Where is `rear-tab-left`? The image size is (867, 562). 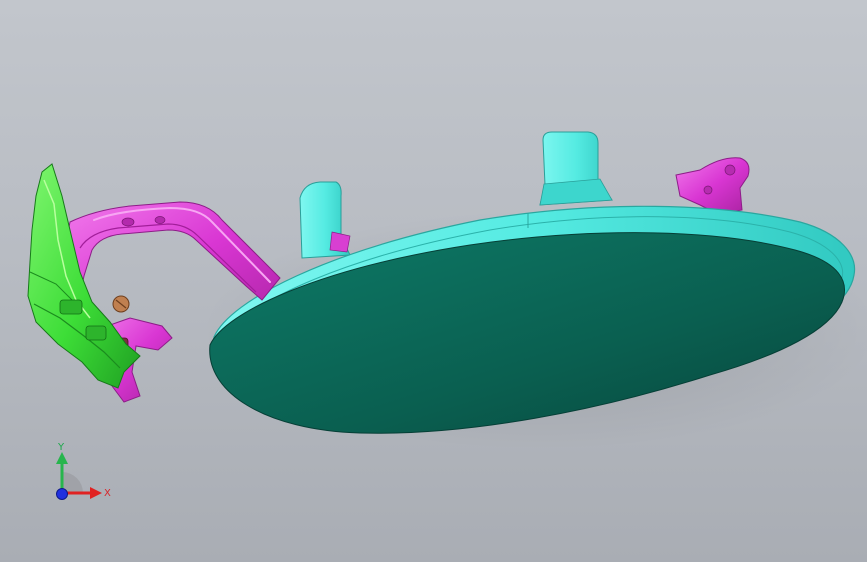 rear-tab-left is located at coordinates (325, 220).